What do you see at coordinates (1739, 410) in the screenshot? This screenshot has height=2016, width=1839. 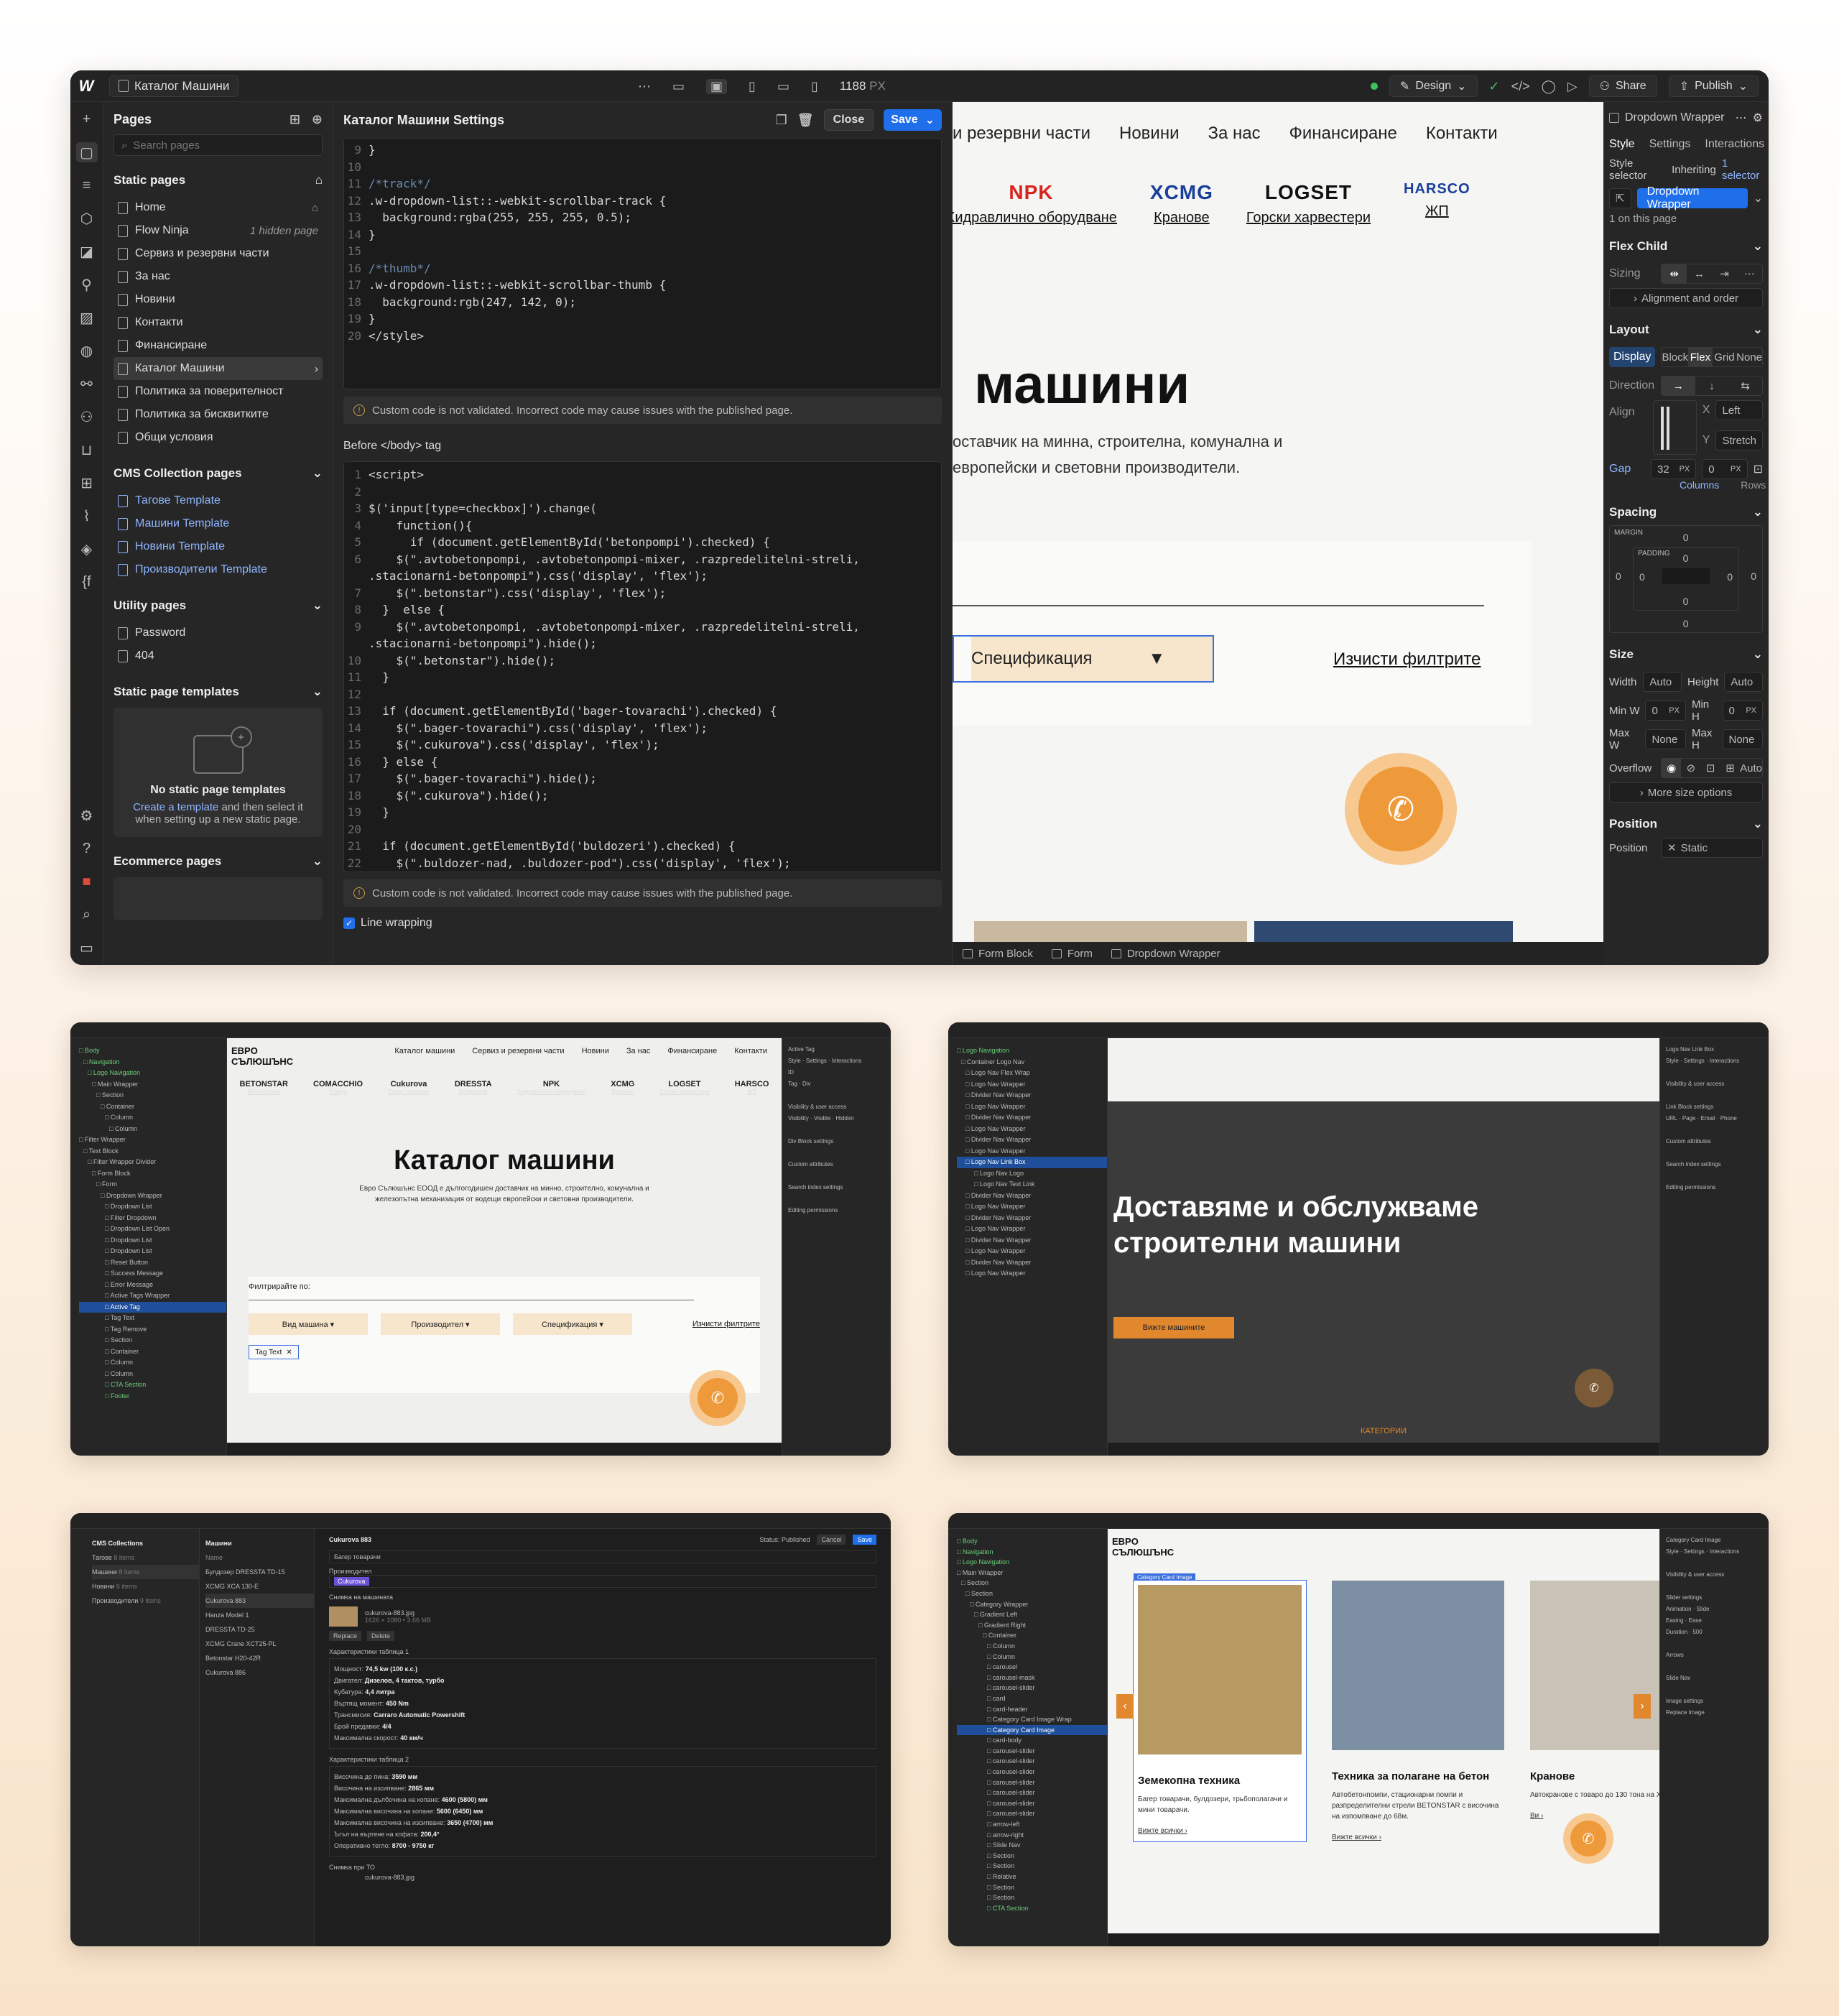 I see `align-x-select: Left` at bounding box center [1739, 410].